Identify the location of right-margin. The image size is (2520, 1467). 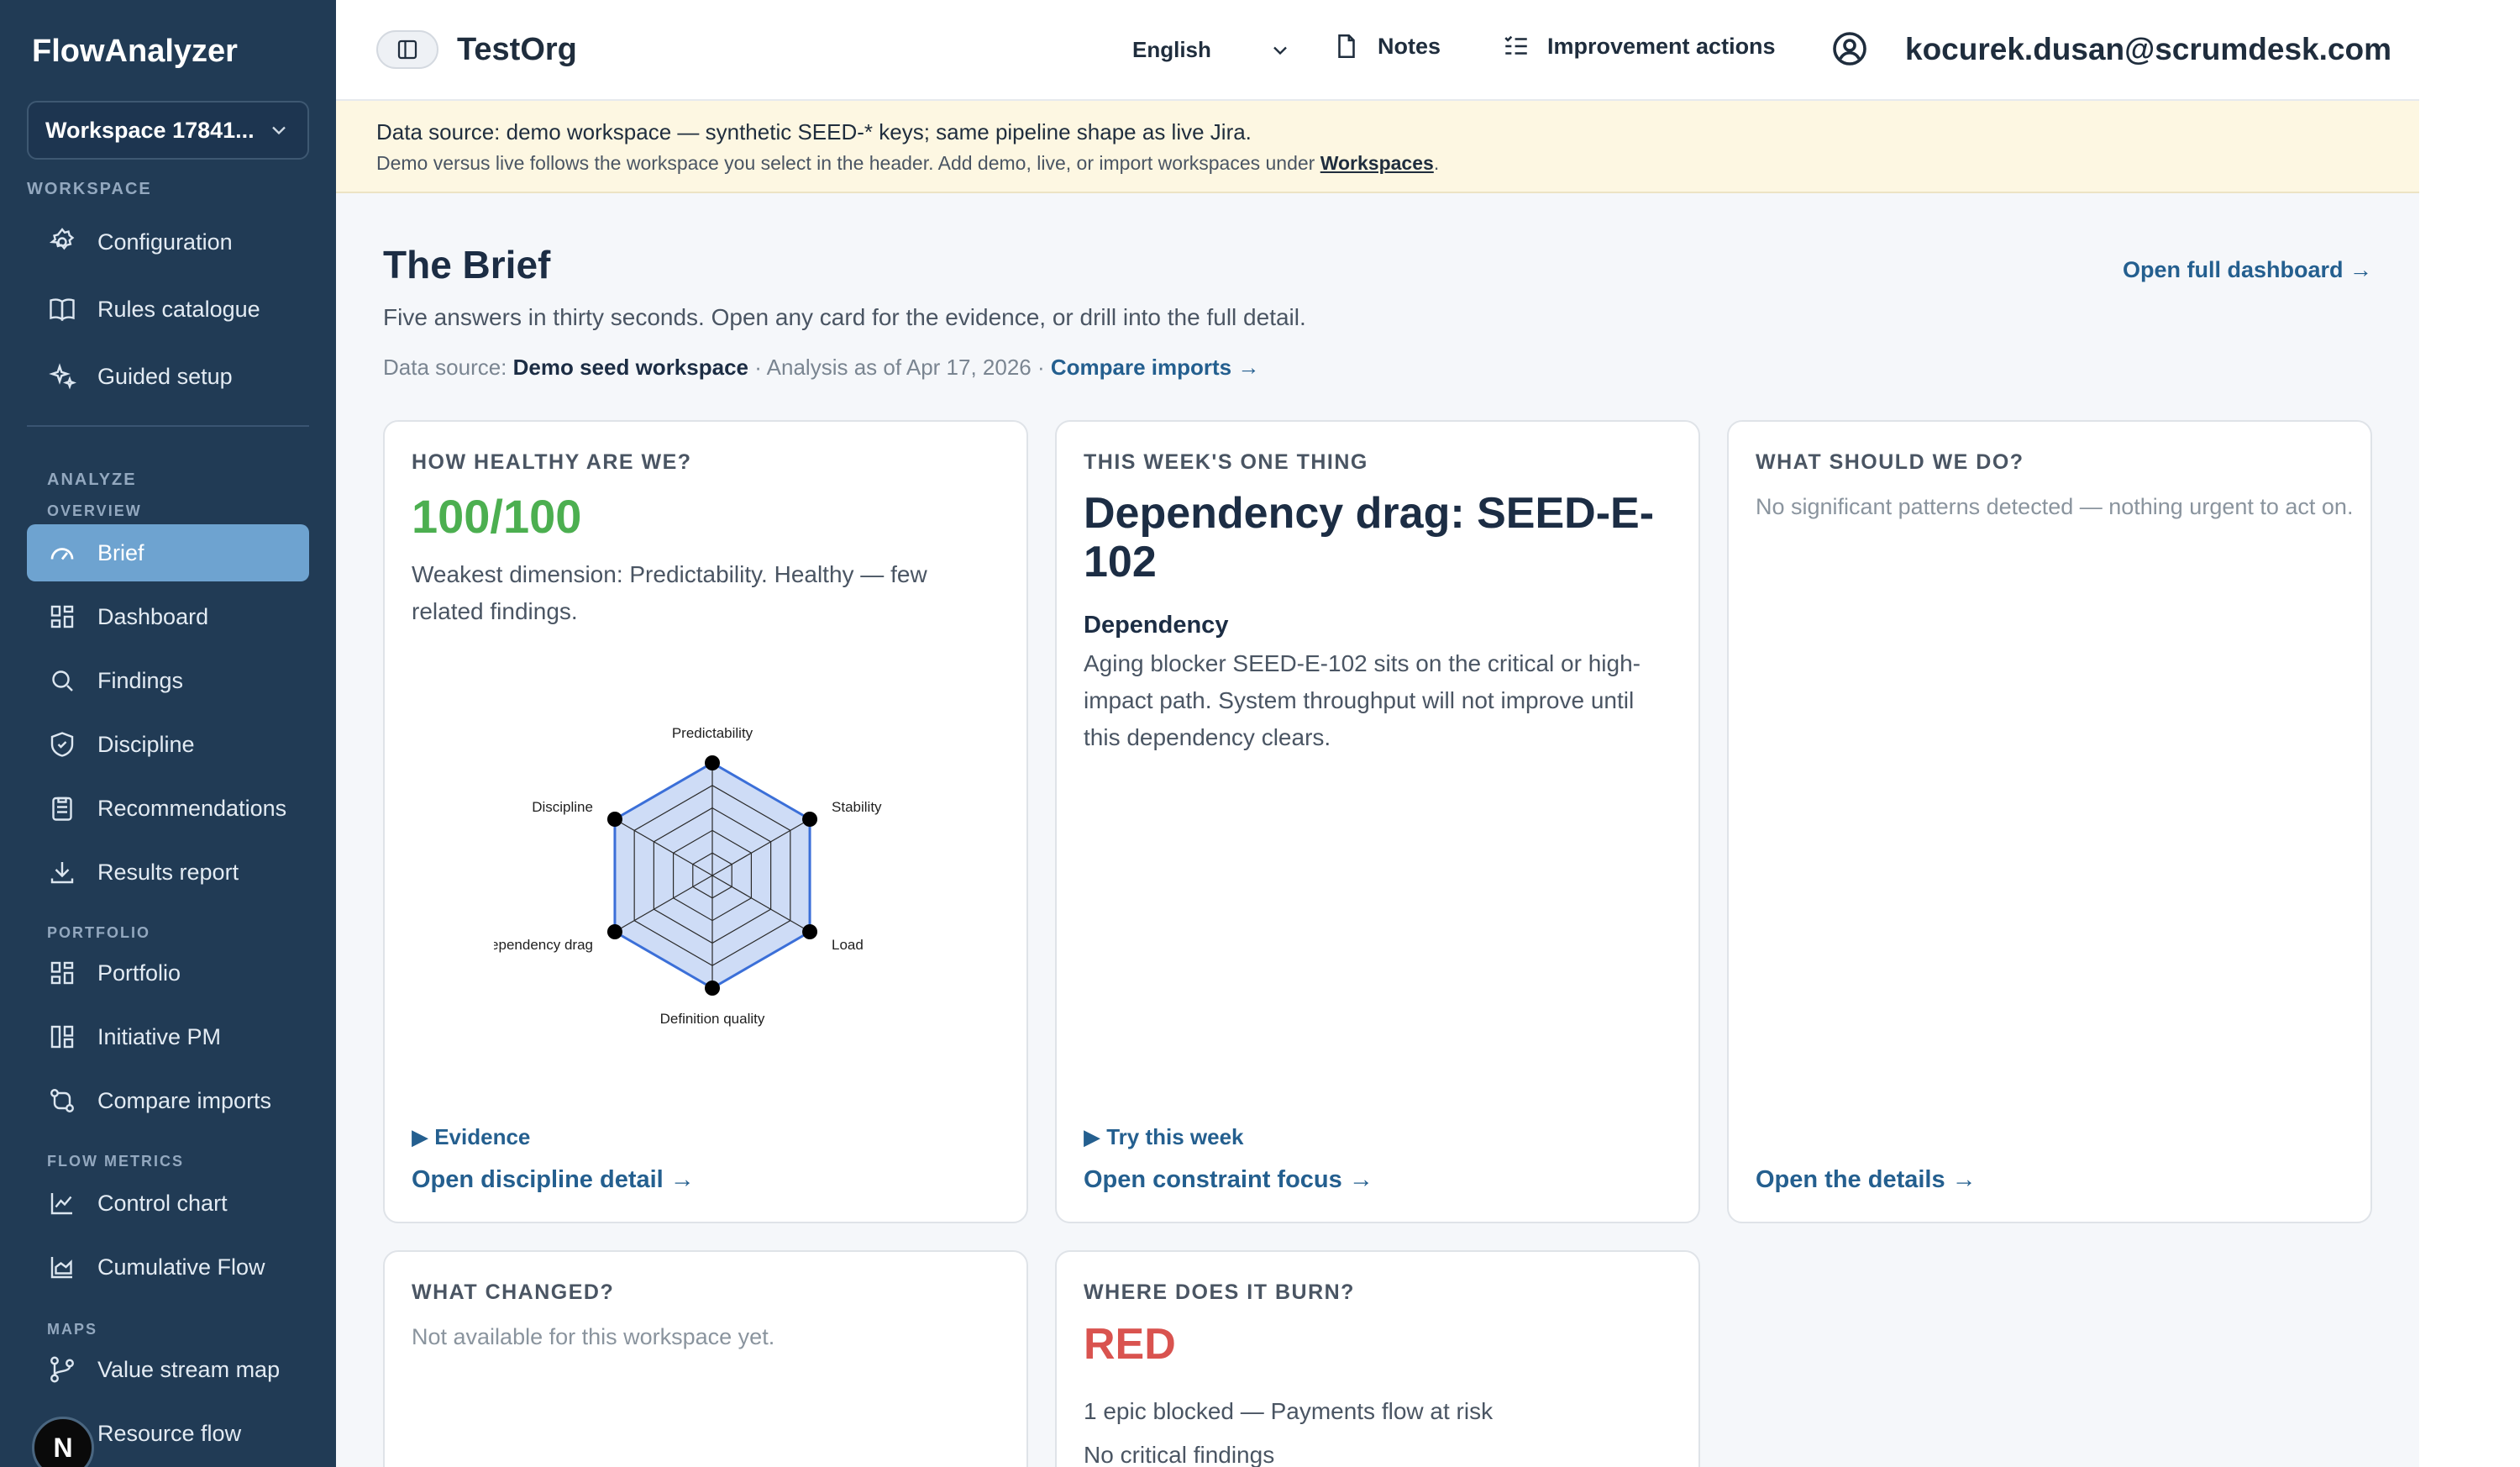
(2469, 733).